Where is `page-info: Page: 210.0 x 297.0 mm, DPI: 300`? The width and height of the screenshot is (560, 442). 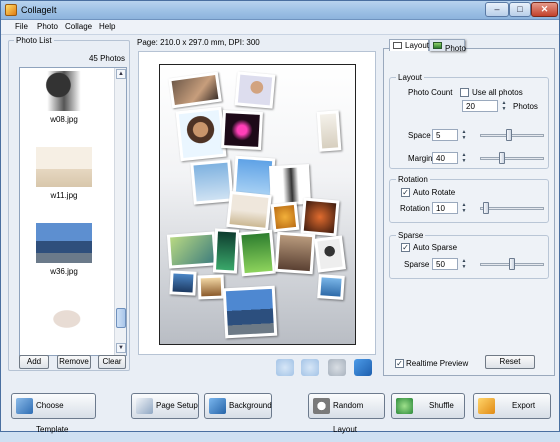 page-info: Page: 210.0 x 297.0 mm, DPI: 300 is located at coordinates (198, 42).